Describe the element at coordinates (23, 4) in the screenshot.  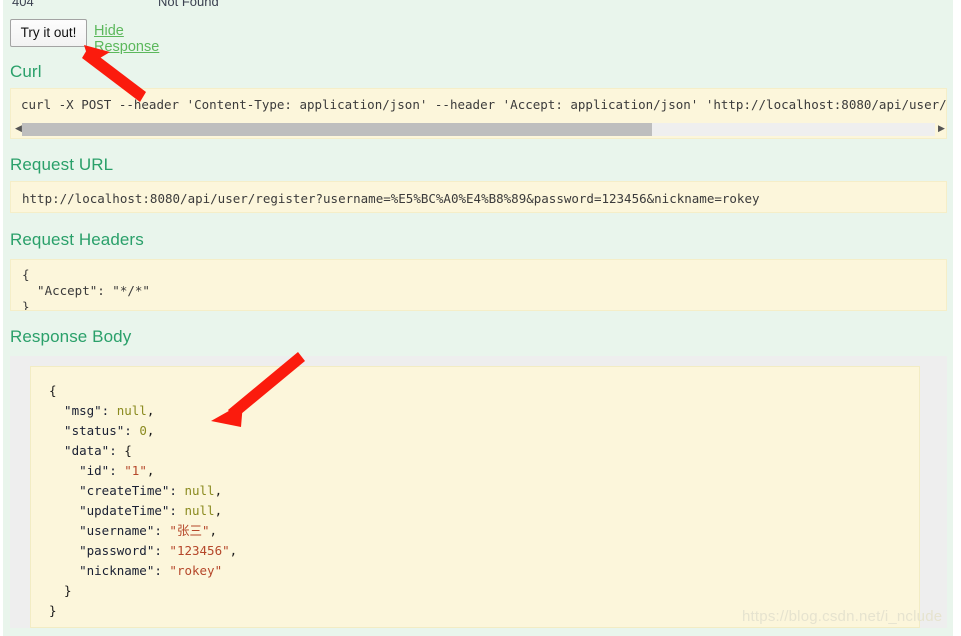
I see `status-code: 404` at that location.